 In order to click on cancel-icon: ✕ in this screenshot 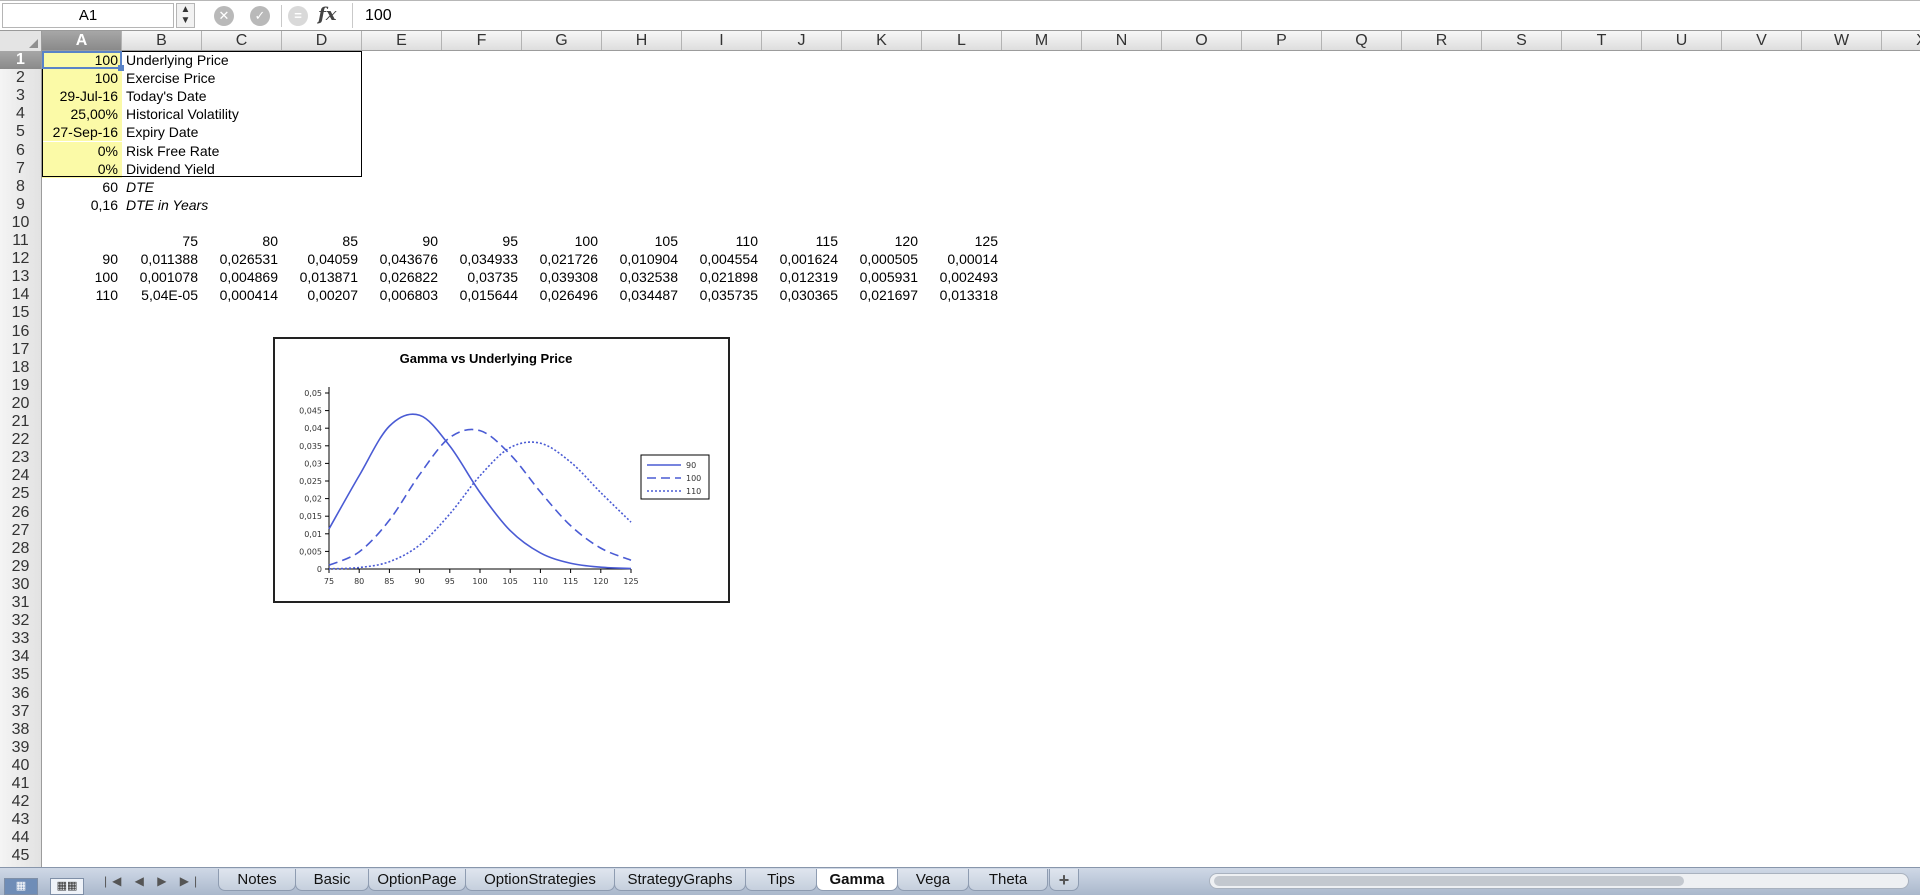, I will do `click(224, 16)`.